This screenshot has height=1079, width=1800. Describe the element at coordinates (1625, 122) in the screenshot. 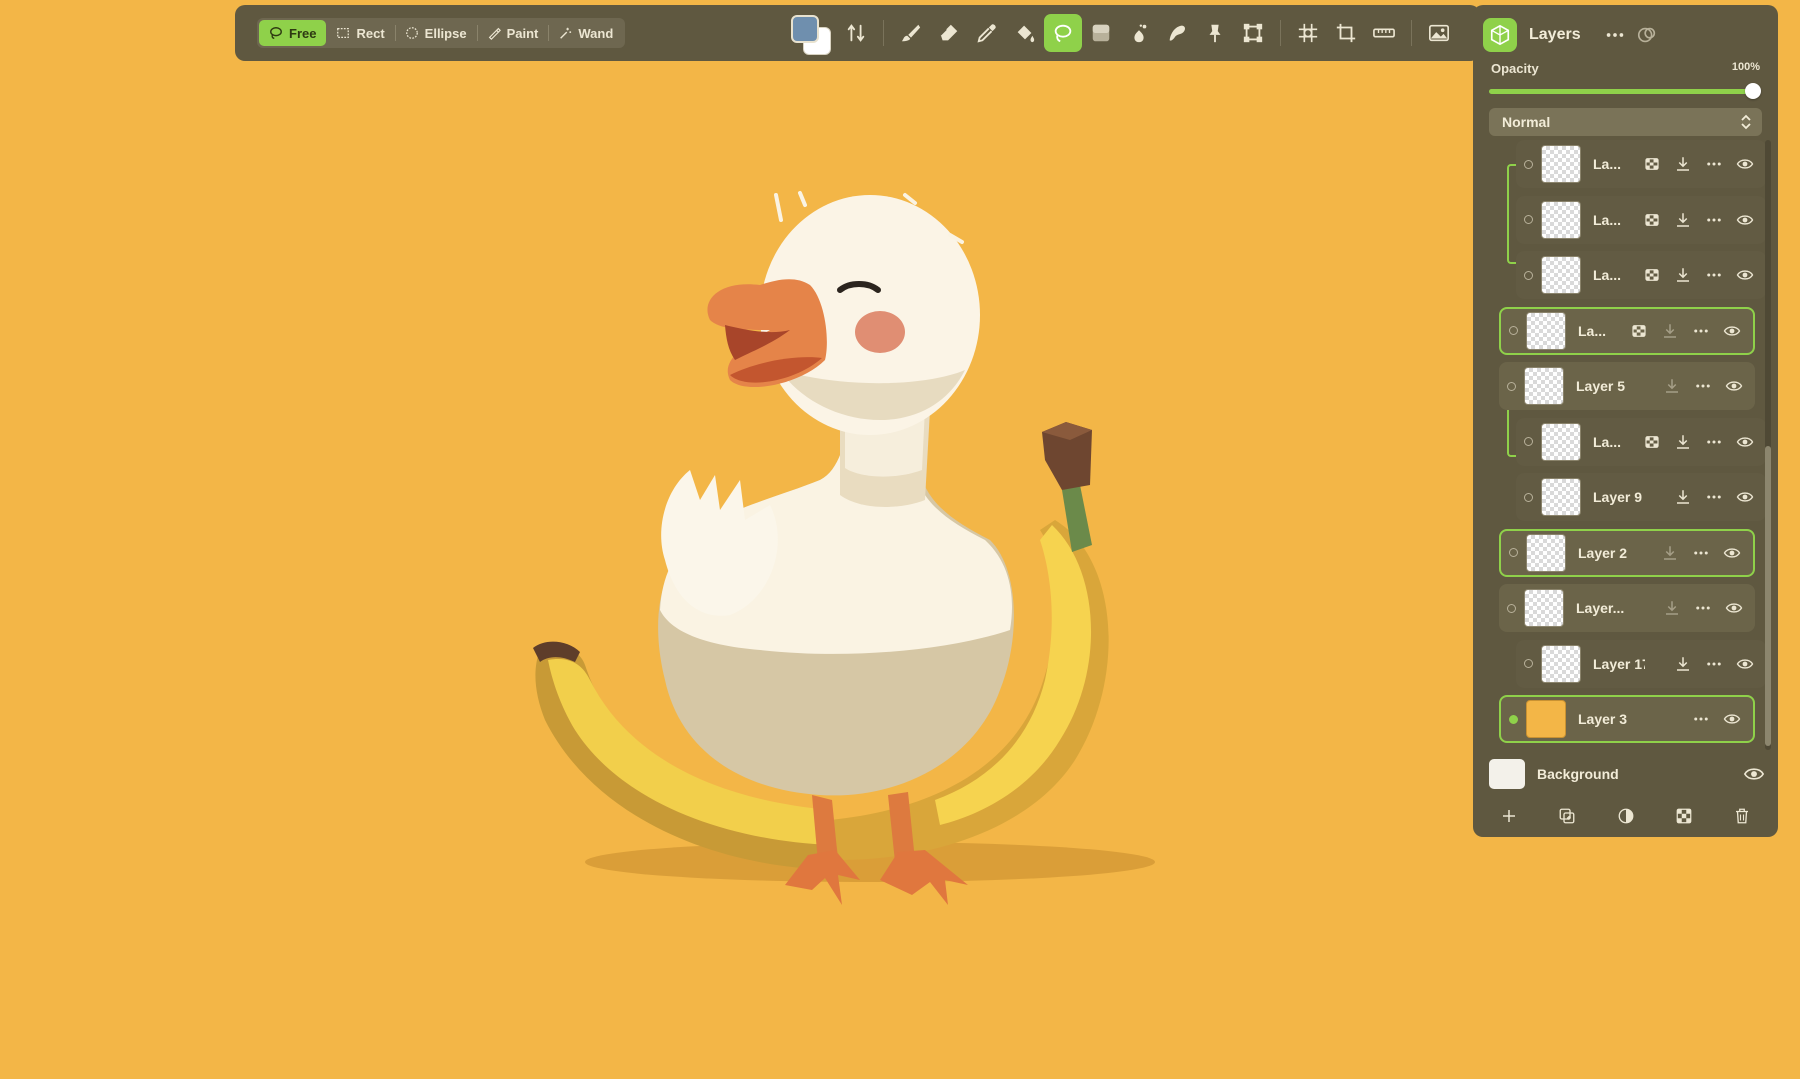

I see `blend-mode-select: Normal` at that location.